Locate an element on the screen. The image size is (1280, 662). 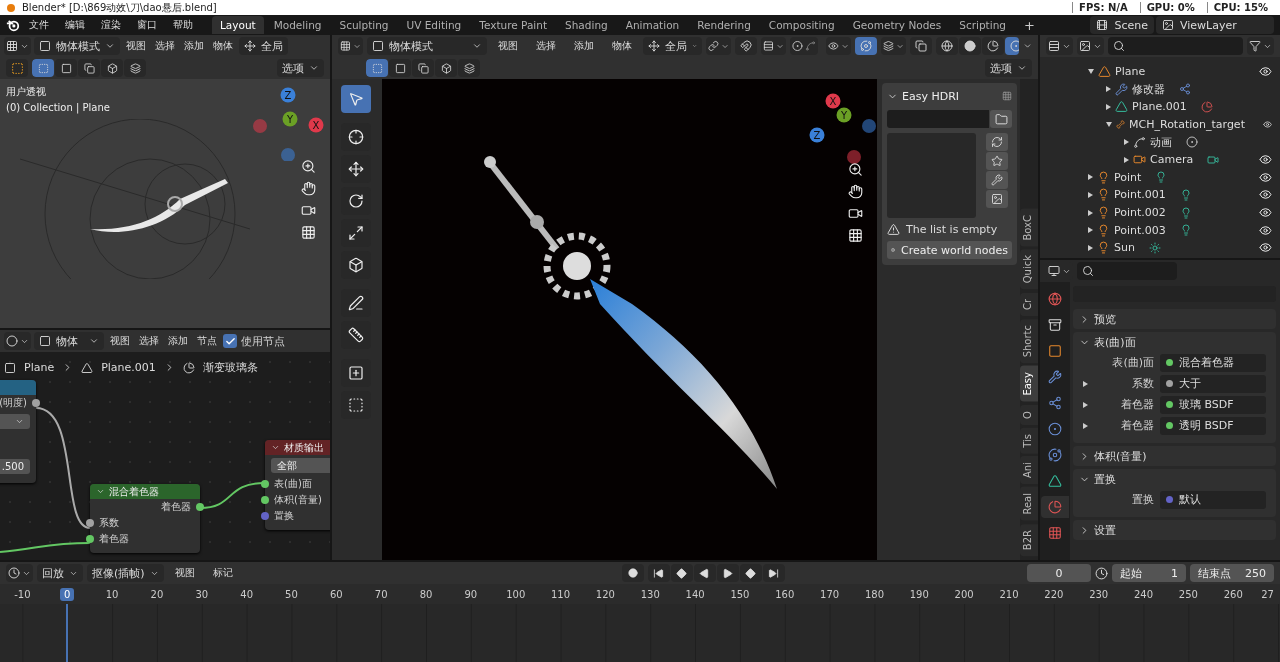
workspace-tab: Sculpting is located at coordinates (364, 25).